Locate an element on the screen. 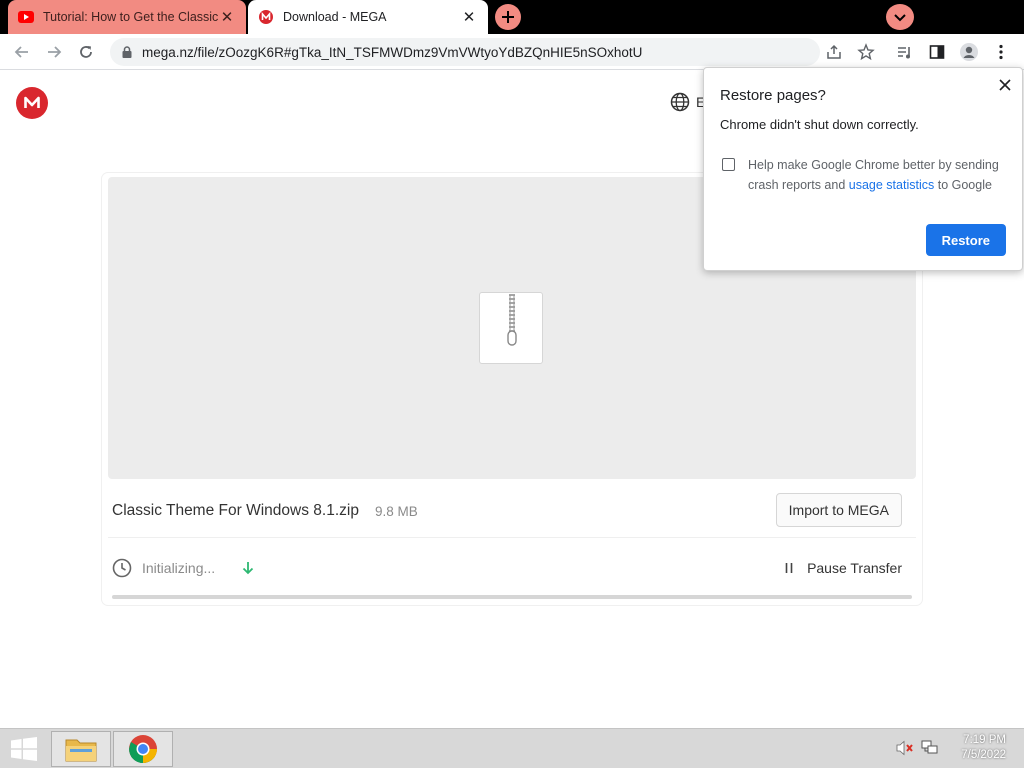  side-panel-button is located at coordinates (937, 52).